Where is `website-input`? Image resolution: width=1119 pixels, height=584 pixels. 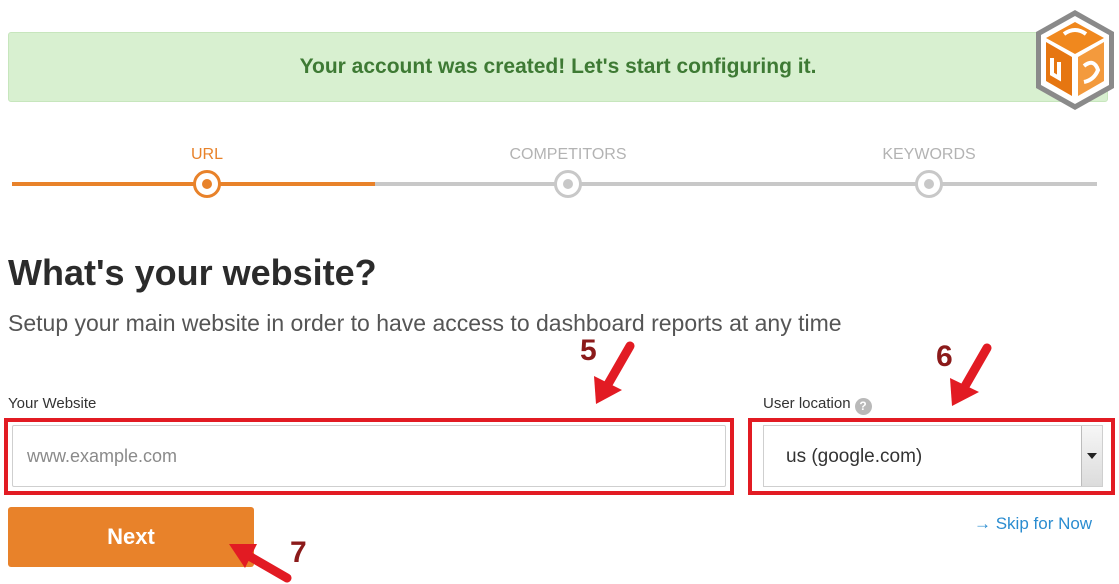 website-input is located at coordinates (369, 456).